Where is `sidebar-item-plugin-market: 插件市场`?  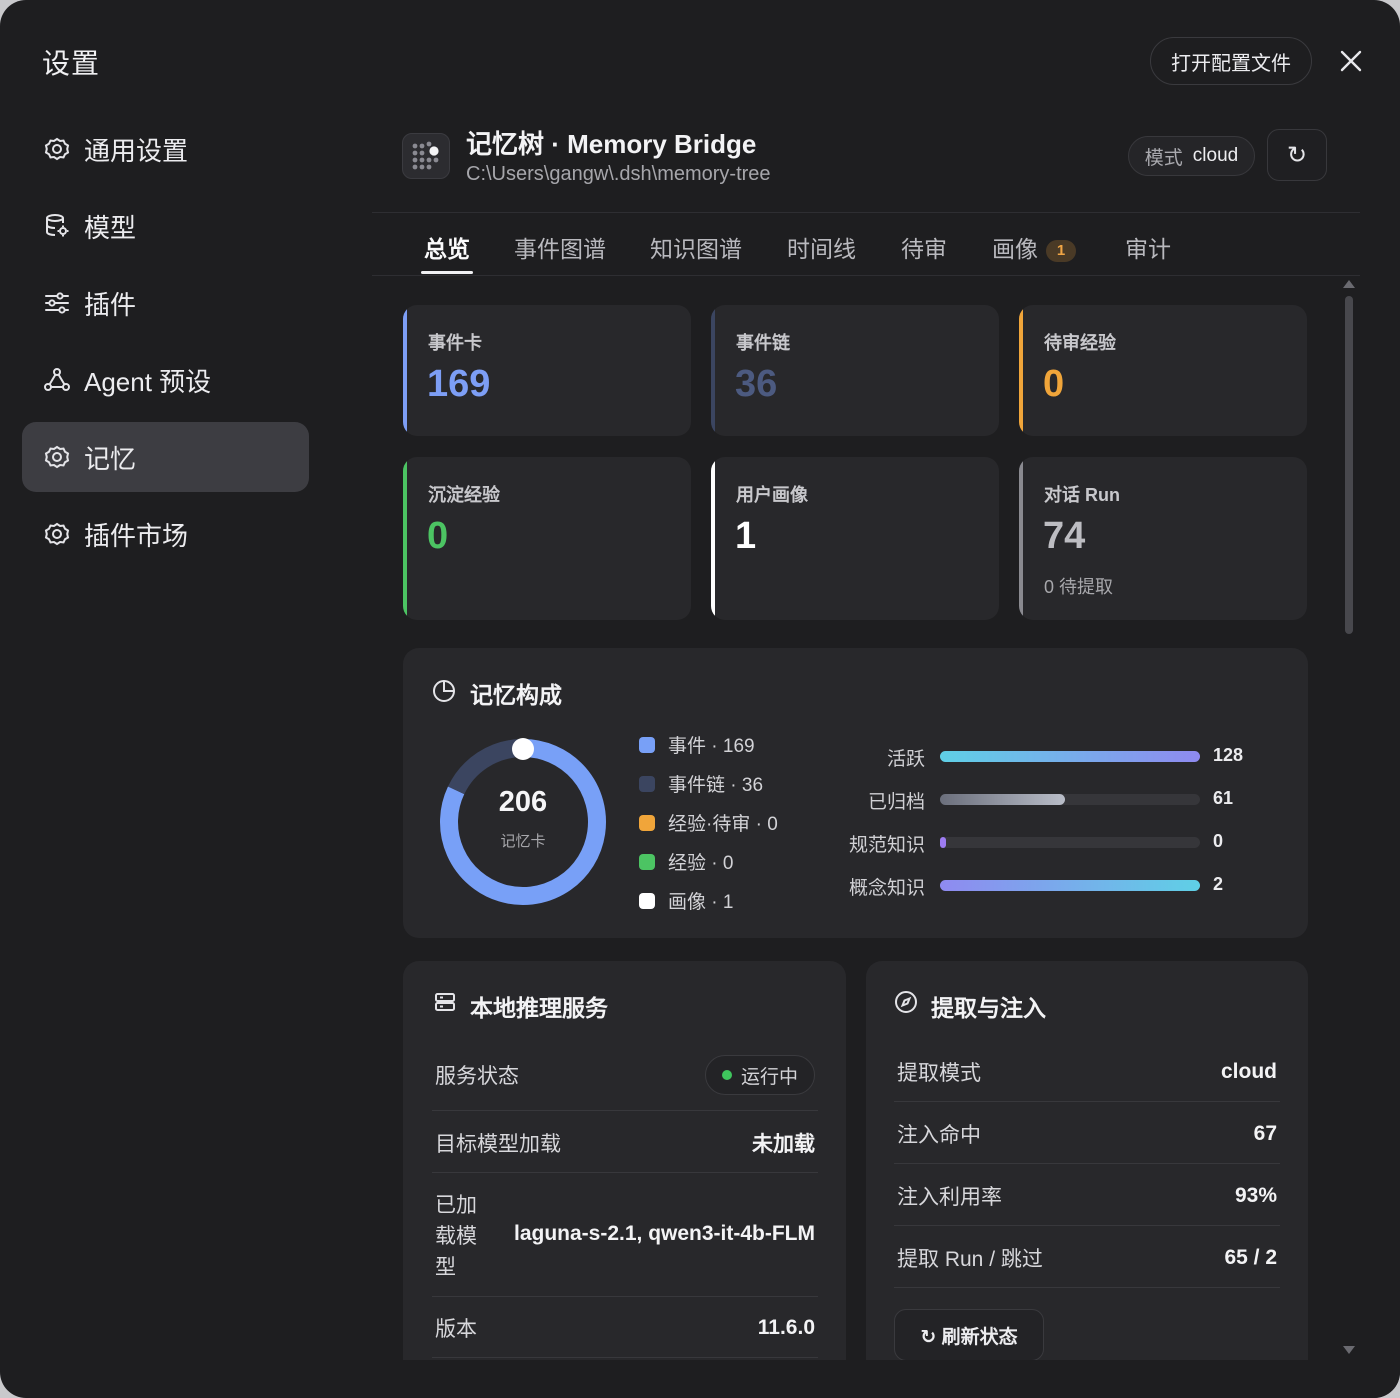
sidebar-item-plugin-market: 插件市场 is located at coordinates (165, 534).